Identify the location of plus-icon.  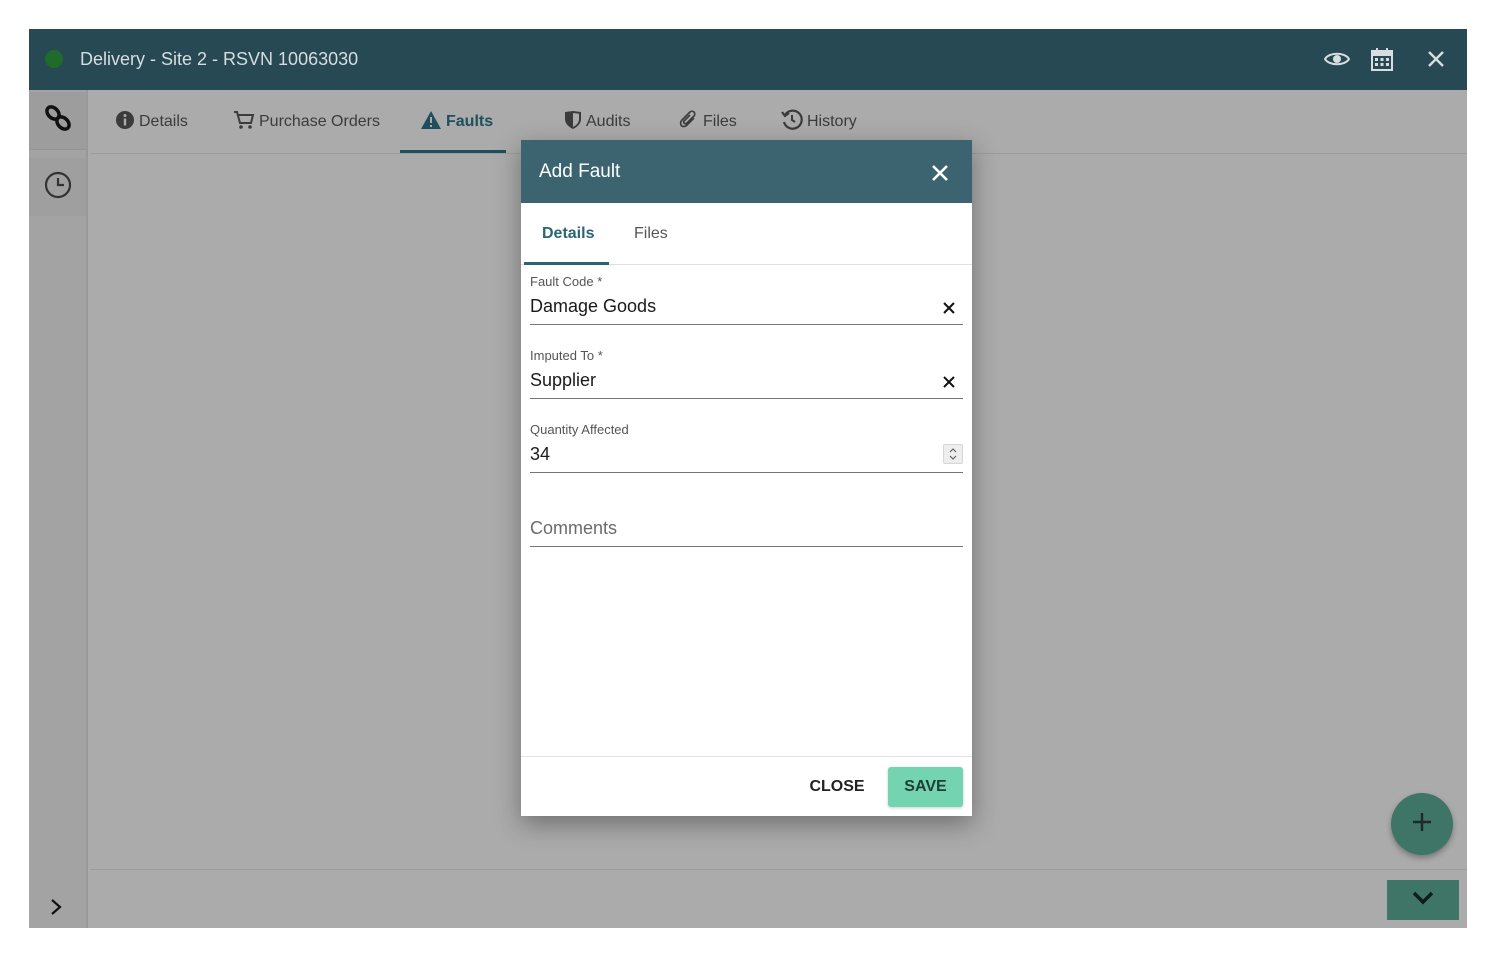
(1422, 824).